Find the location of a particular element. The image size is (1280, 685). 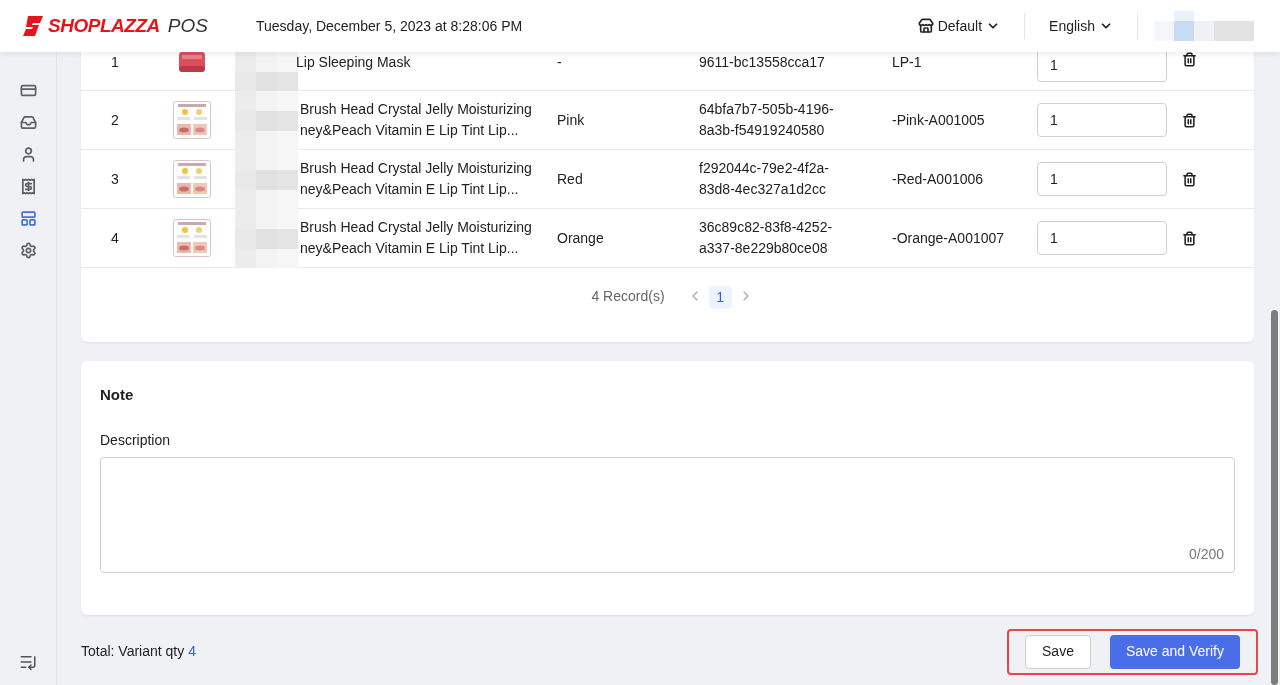

table-cell-text: Pink is located at coordinates (571, 120).